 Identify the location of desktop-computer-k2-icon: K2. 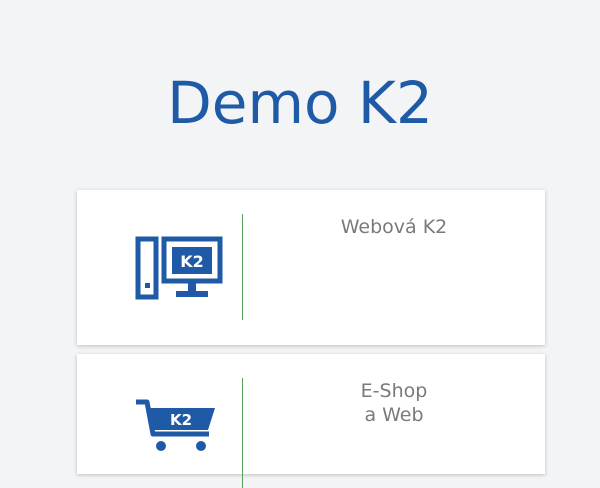
(179, 268).